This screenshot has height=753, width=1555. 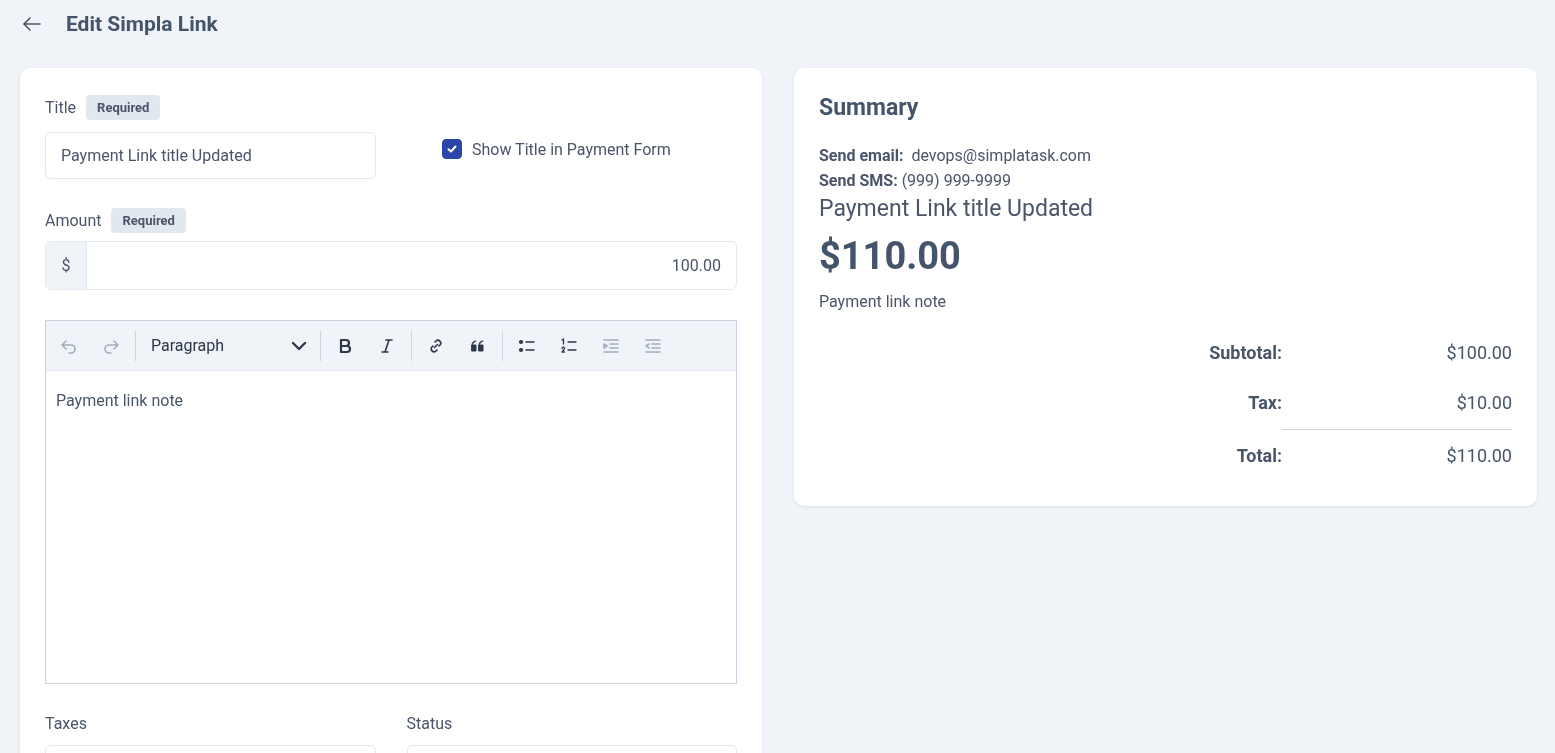 What do you see at coordinates (142, 24) in the screenshot?
I see `page-title: Edit Simpla Link` at bounding box center [142, 24].